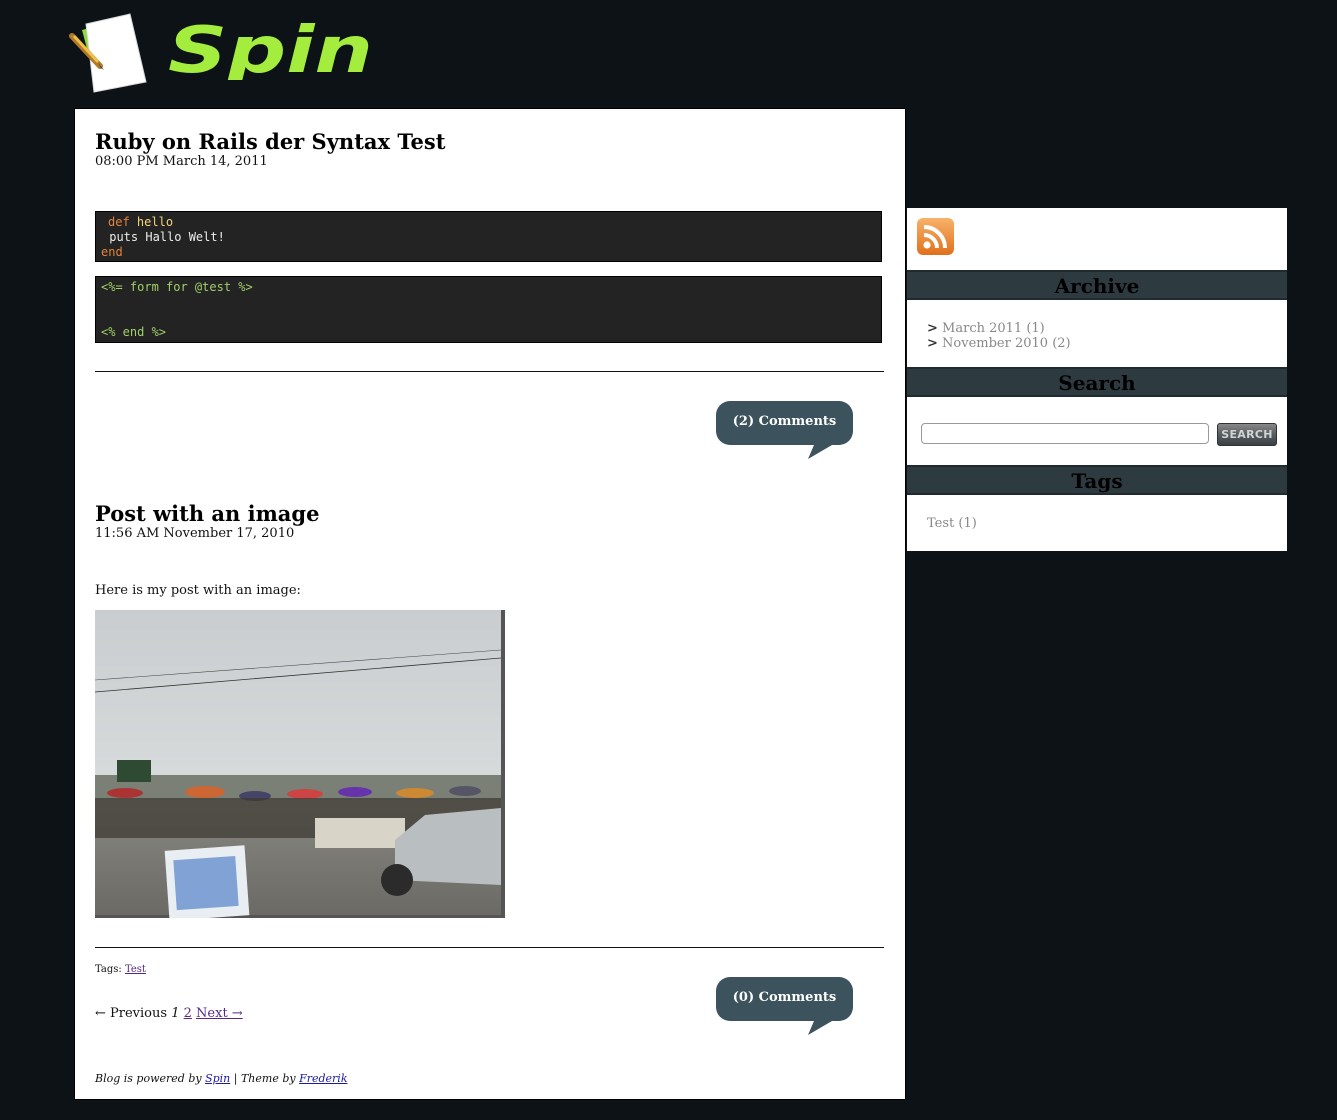  I want to click on author-link: Frederik, so click(323, 1078).